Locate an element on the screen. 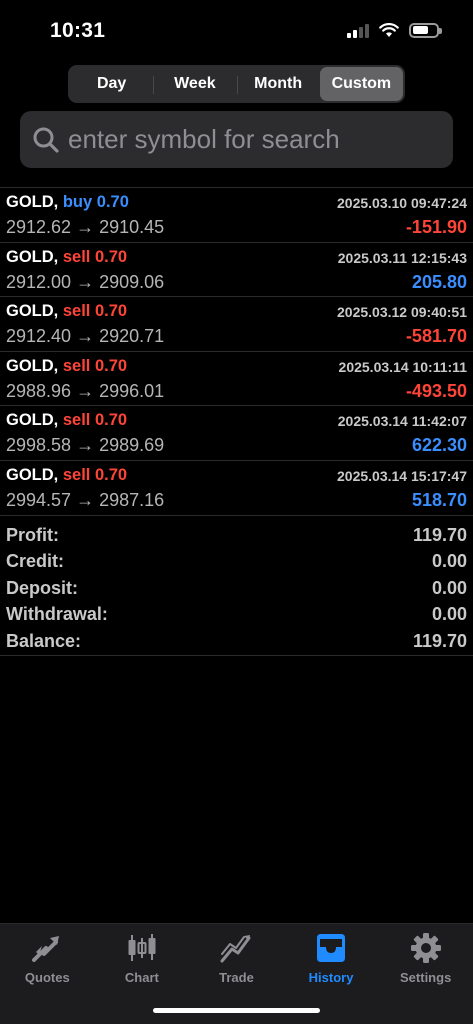  tab-month: Month is located at coordinates (278, 84).